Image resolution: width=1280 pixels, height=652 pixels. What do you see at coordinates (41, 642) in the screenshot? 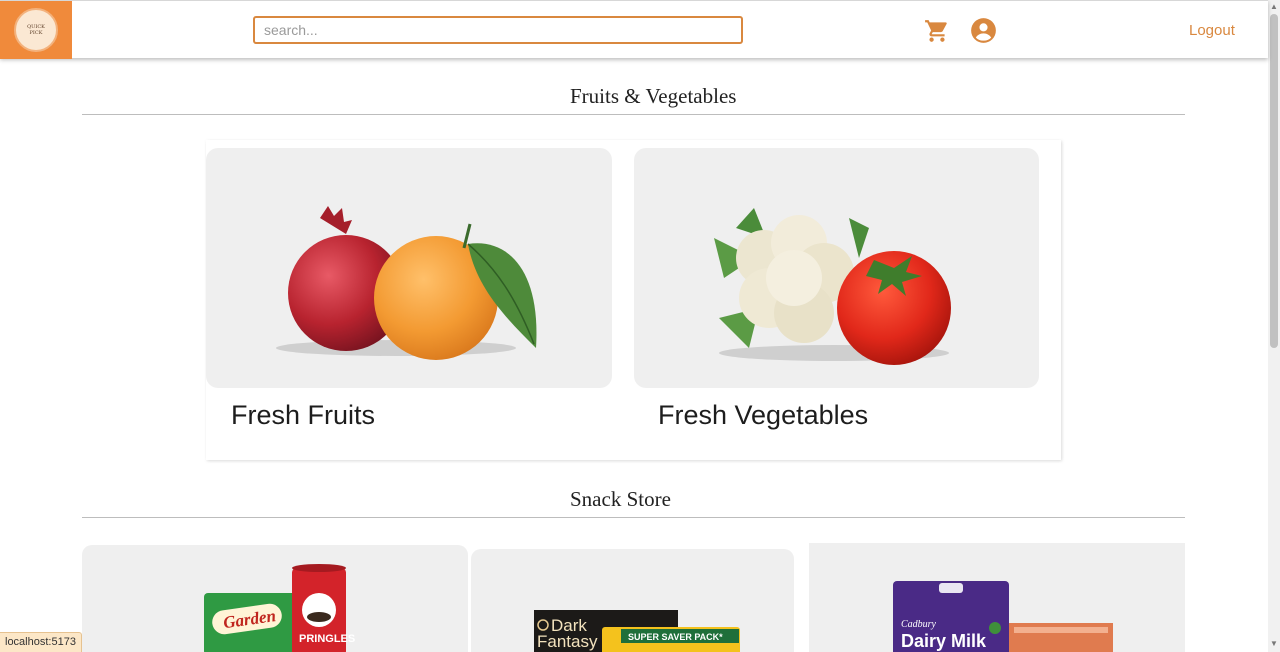
I see `status-url: localhost:5173` at bounding box center [41, 642].